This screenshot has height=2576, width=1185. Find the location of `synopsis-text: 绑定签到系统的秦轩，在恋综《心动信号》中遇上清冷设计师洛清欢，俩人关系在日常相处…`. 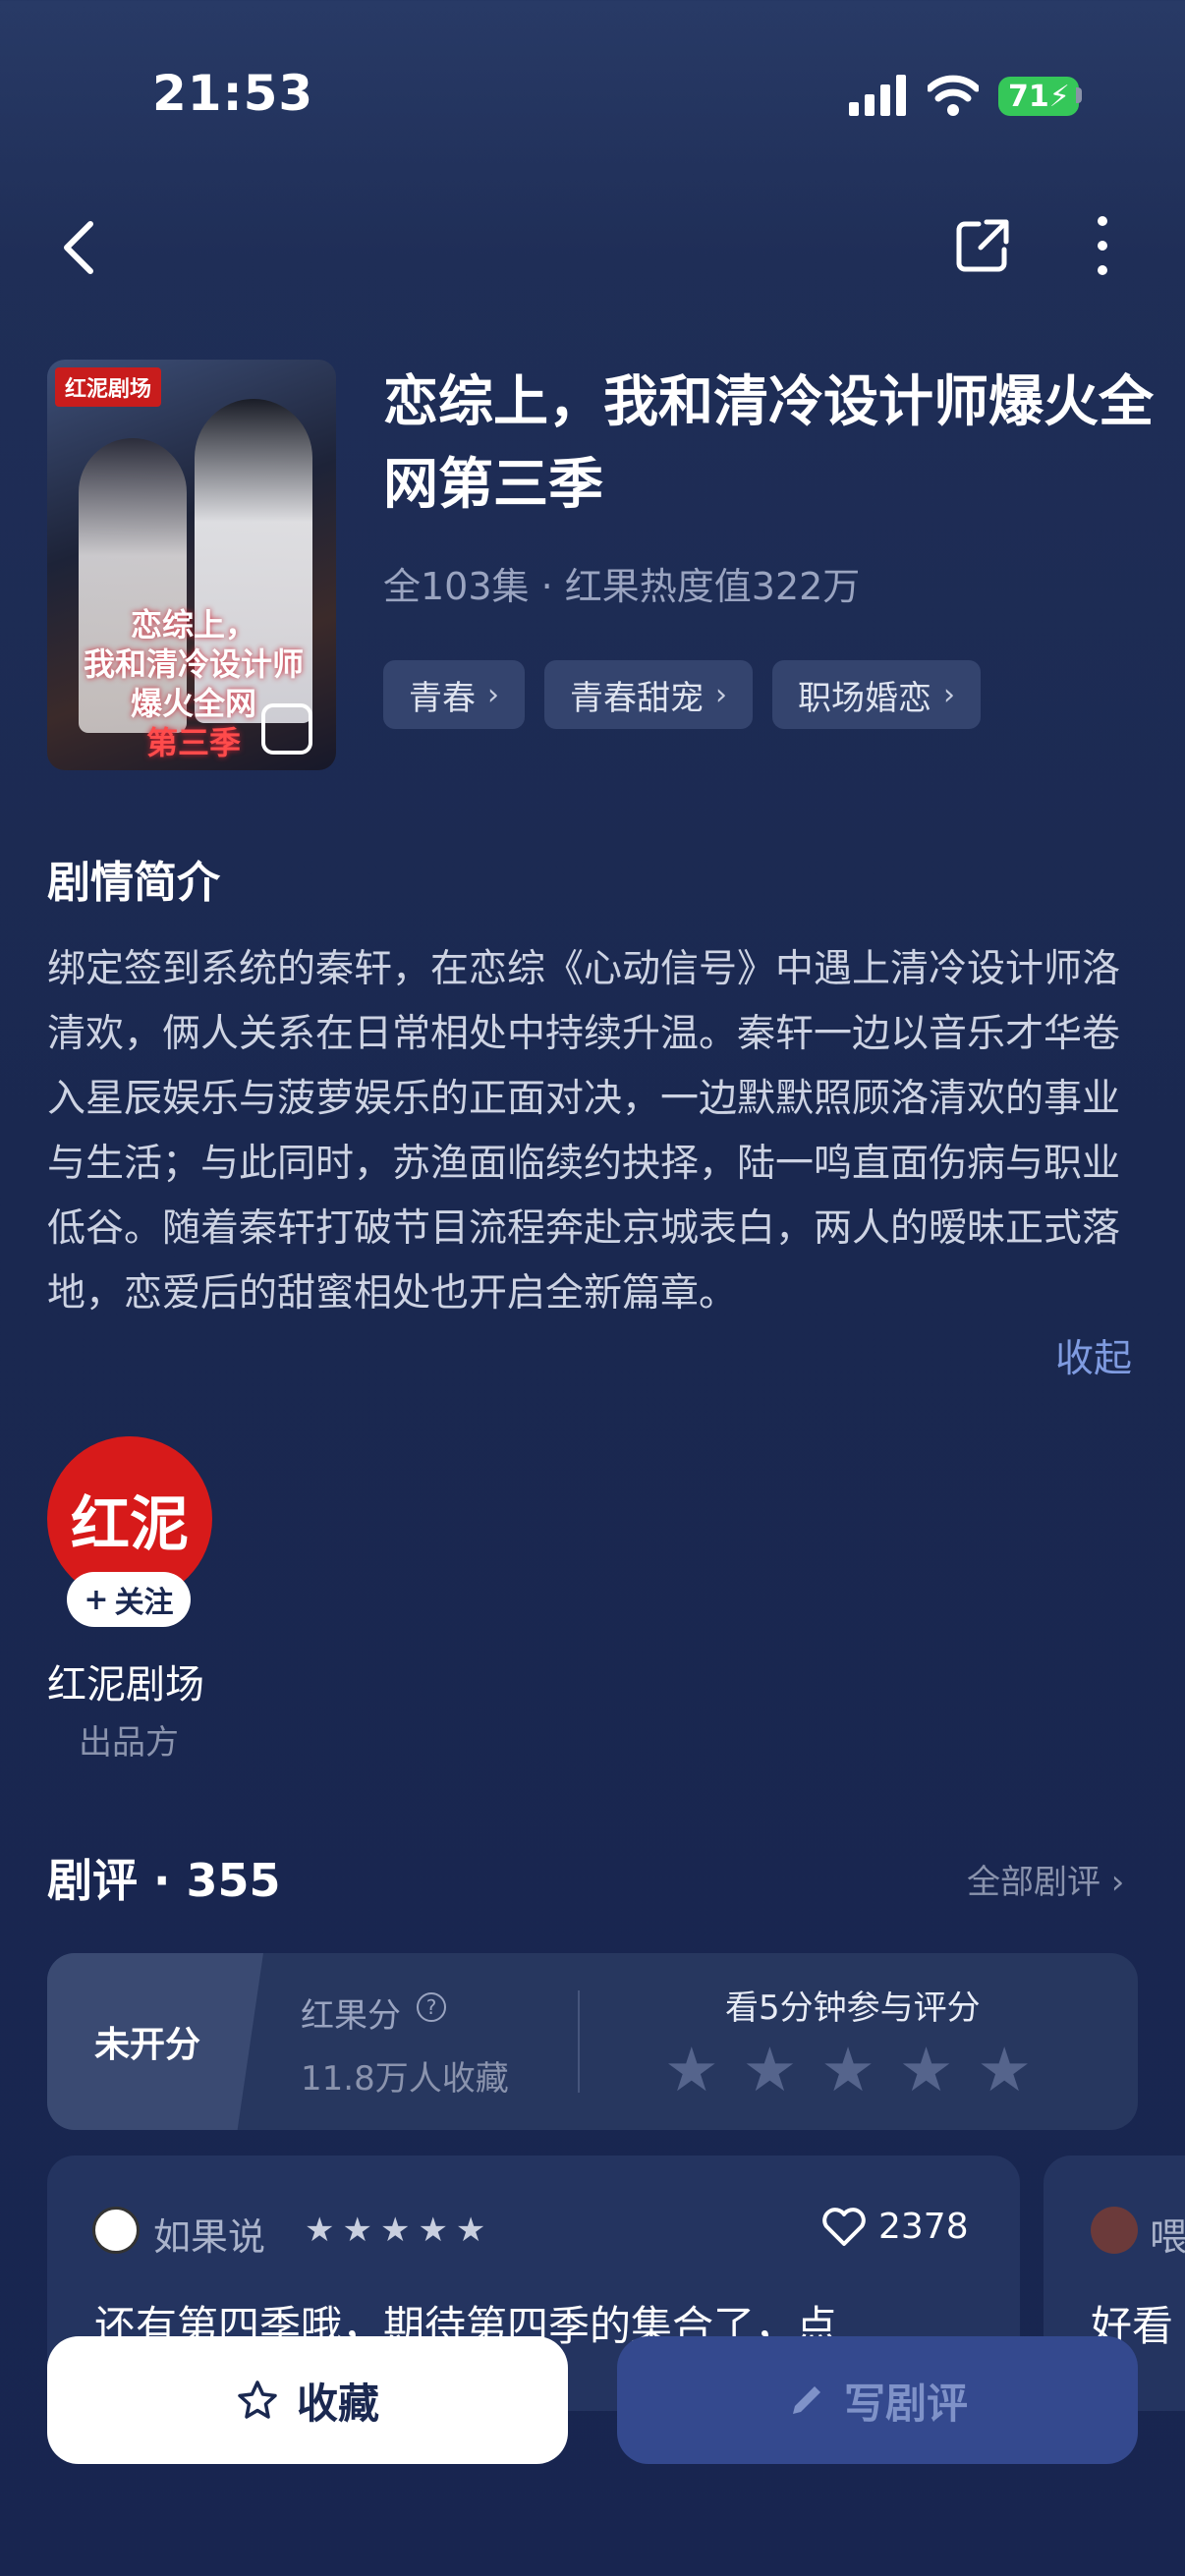

synopsis-text: 绑定签到系统的秦轩，在恋综《心动信号》中遇上清冷设计师洛清欢，俩人关系在日常相处… is located at coordinates (584, 1131).